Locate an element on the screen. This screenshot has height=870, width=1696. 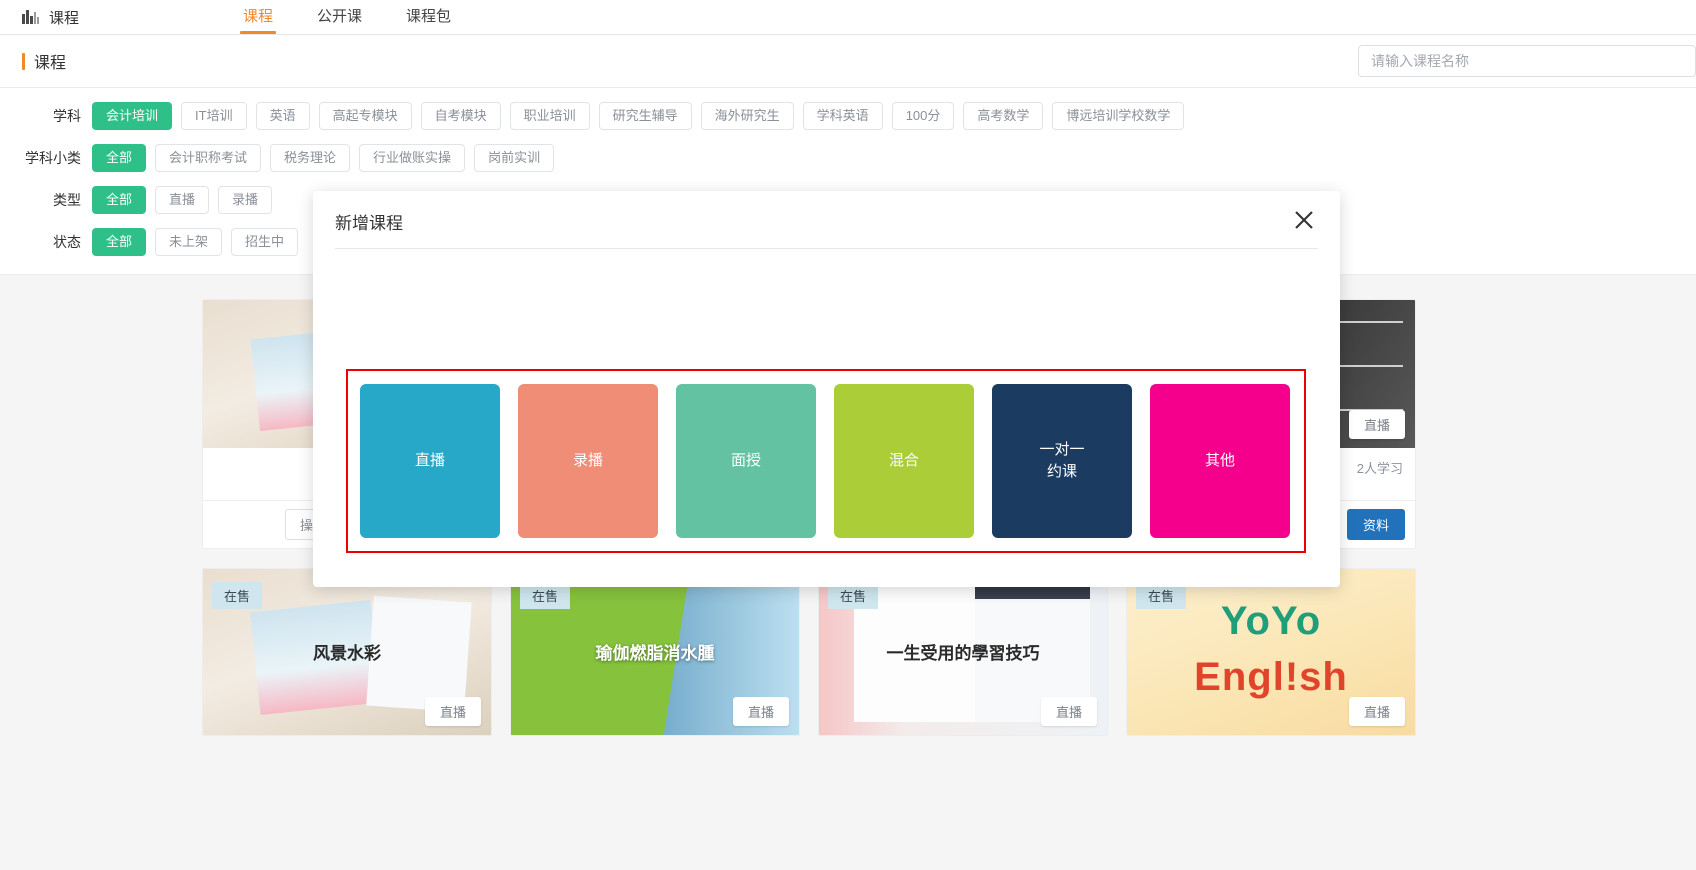
filter-chips-subcategory: 全部 会计职称考试 税务理论 行业做账实操 岗前实训 is located at coordinates (323, 158).